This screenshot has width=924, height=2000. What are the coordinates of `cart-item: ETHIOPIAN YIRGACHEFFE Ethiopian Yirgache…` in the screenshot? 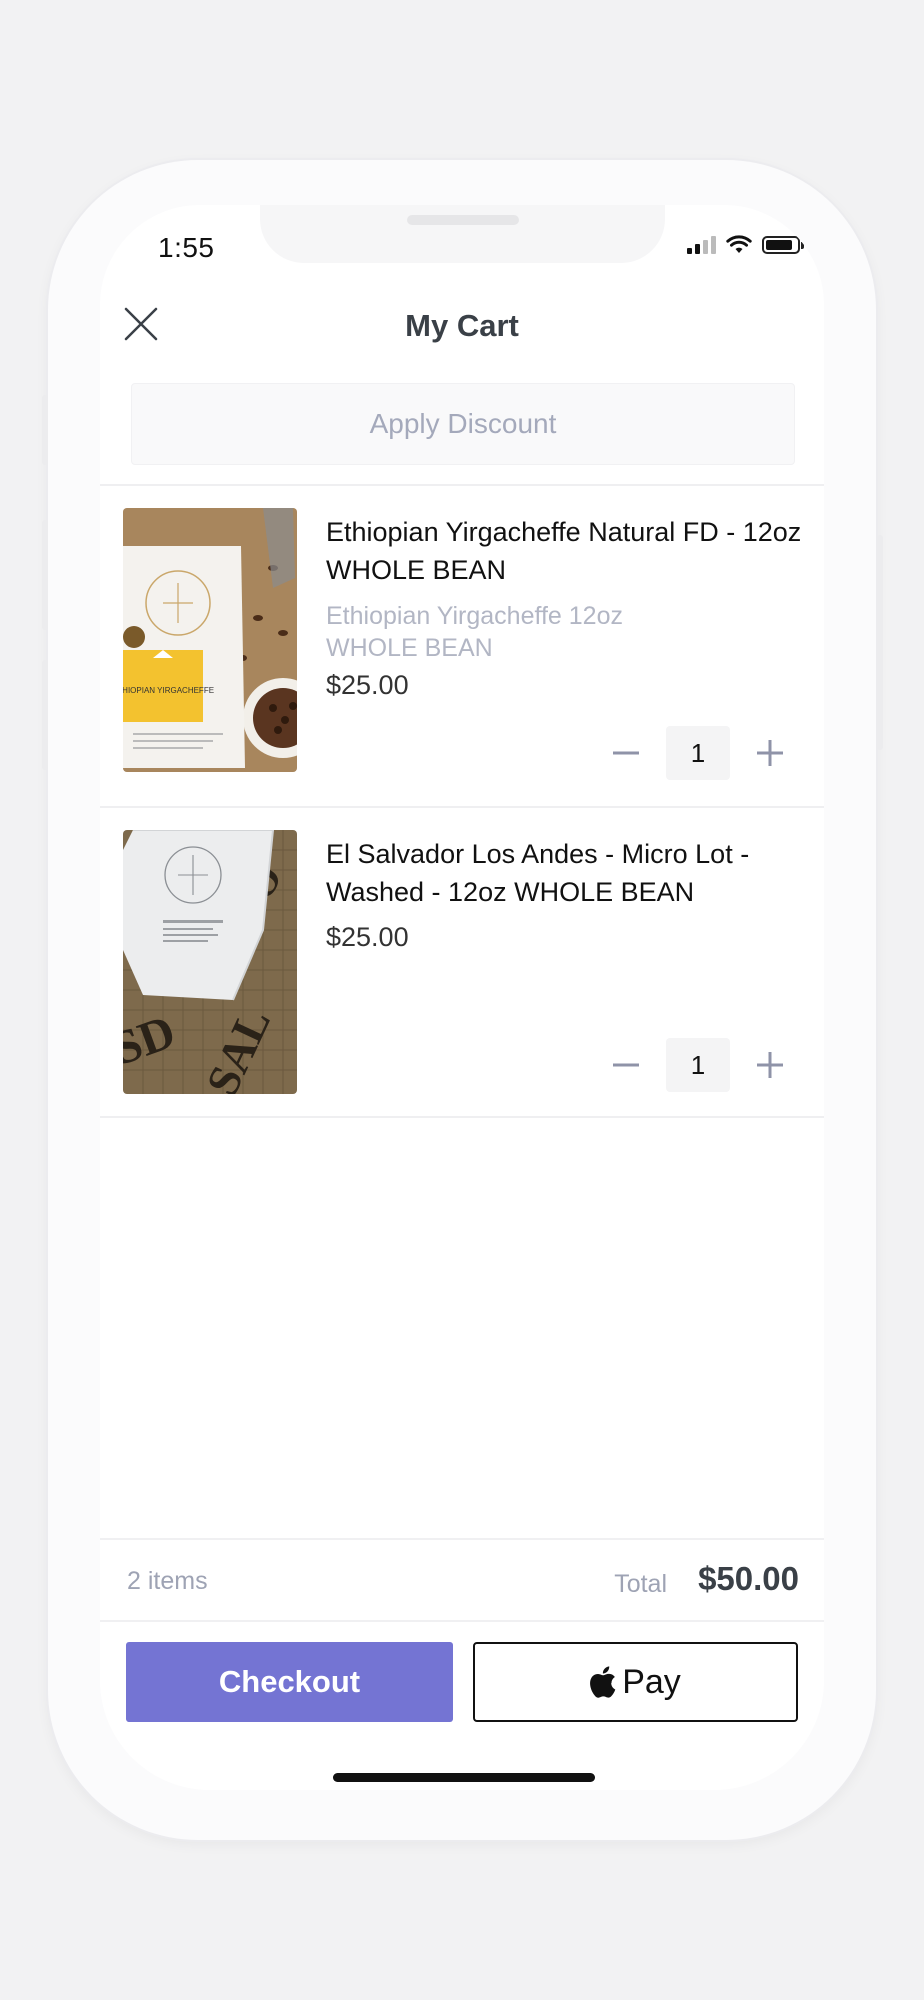 It's located at (462, 648).